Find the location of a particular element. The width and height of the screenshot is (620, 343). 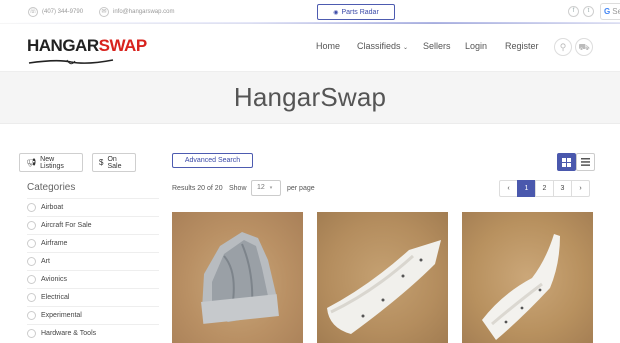

category-label: Aircraft For Sale is located at coordinates (66, 225).